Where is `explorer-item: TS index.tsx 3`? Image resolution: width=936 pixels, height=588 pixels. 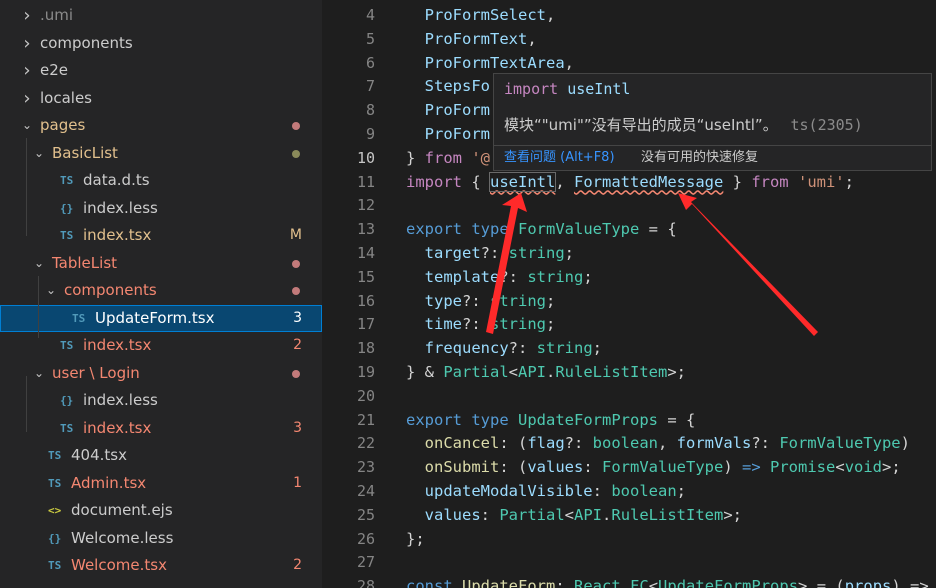 explorer-item: TS index.tsx 3 is located at coordinates (161, 428).